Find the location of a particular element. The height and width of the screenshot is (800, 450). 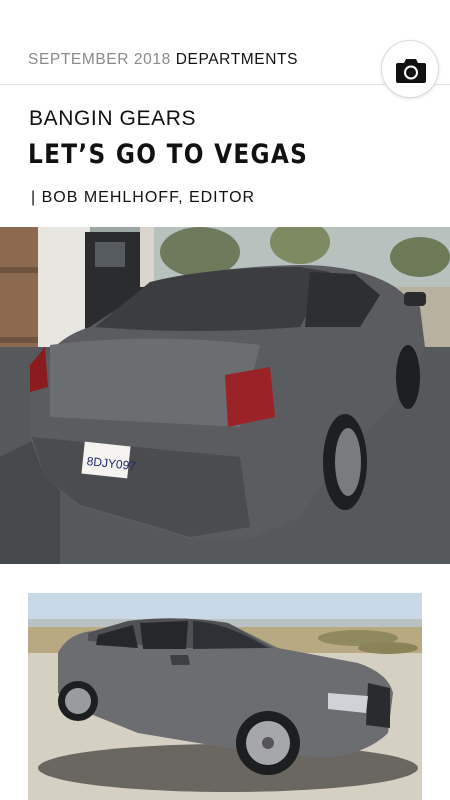

section-name: DEPARTMENTS is located at coordinates (237, 59).